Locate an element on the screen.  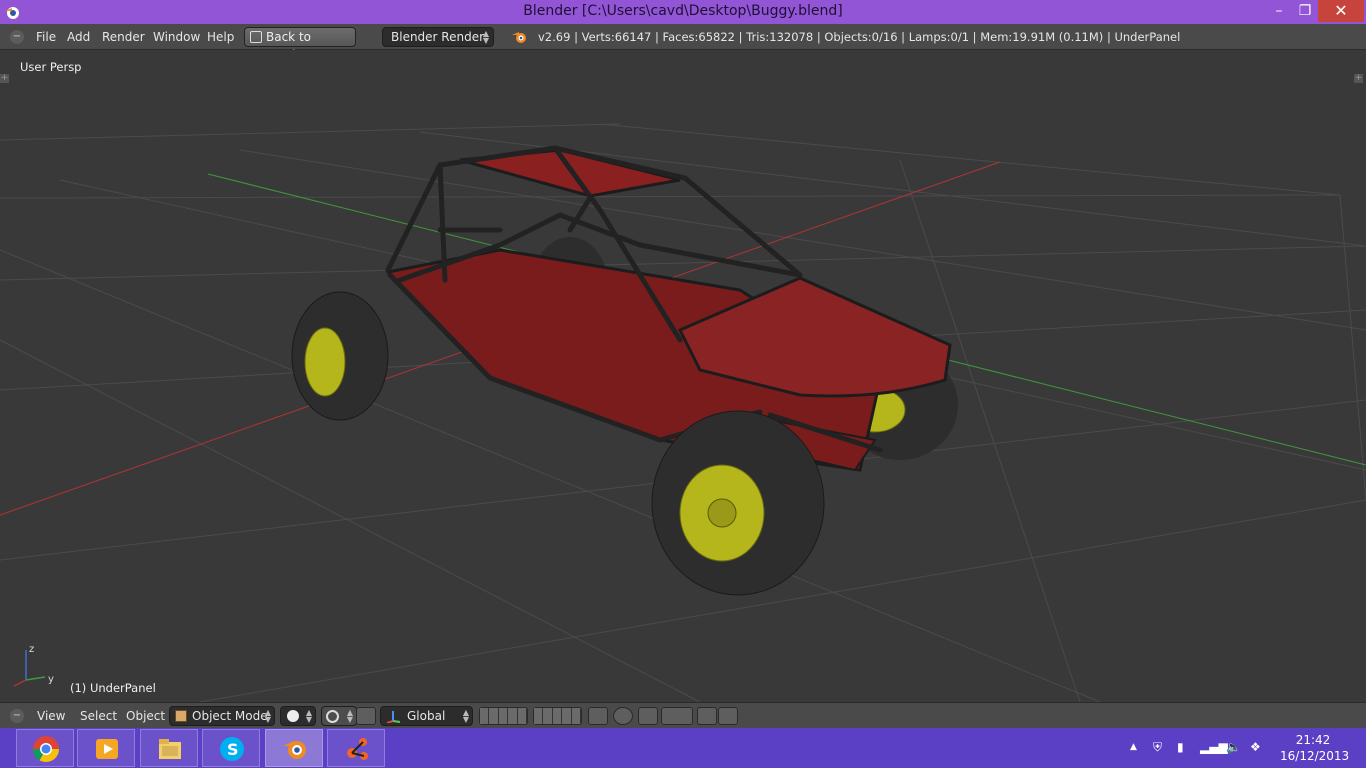
transform-axes-icon is located at coordinates (393, 717).